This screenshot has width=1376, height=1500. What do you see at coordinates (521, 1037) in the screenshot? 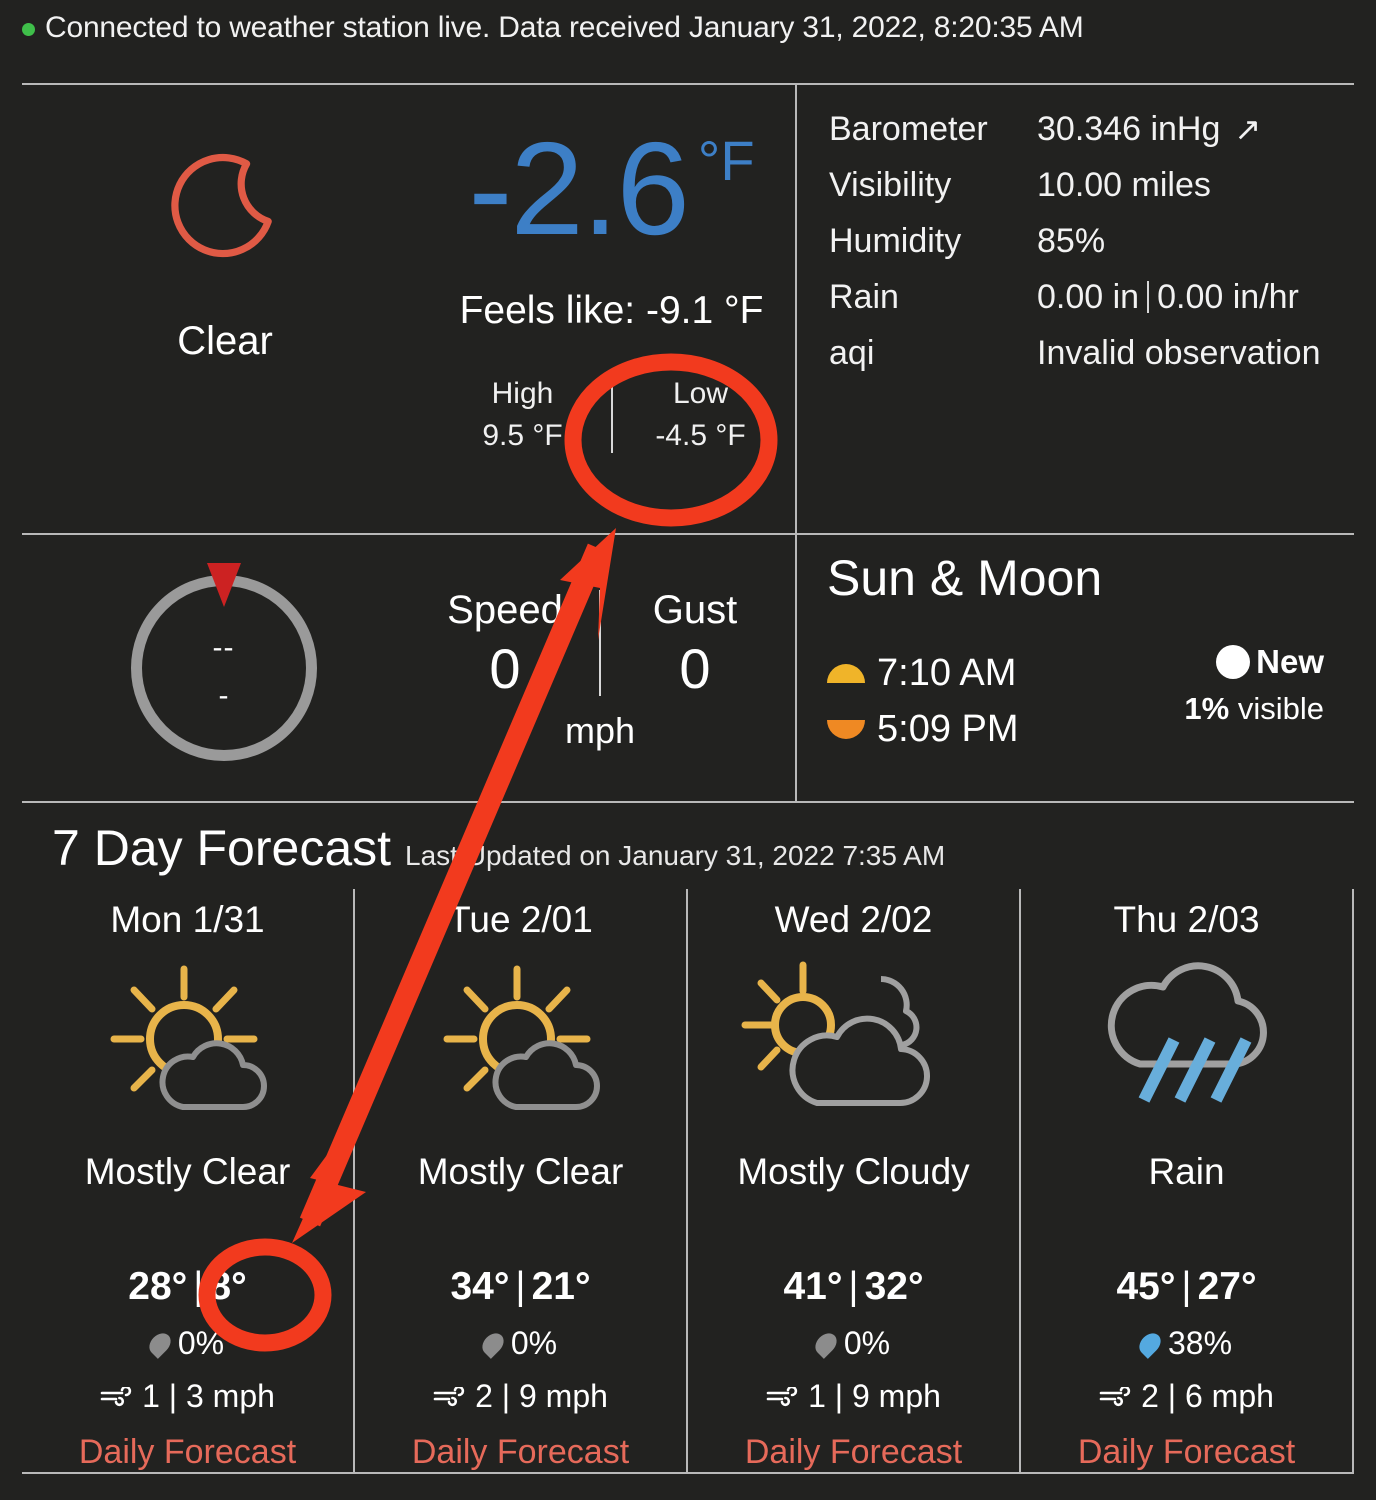
I see `sun-behind-cloud-icon` at bounding box center [521, 1037].